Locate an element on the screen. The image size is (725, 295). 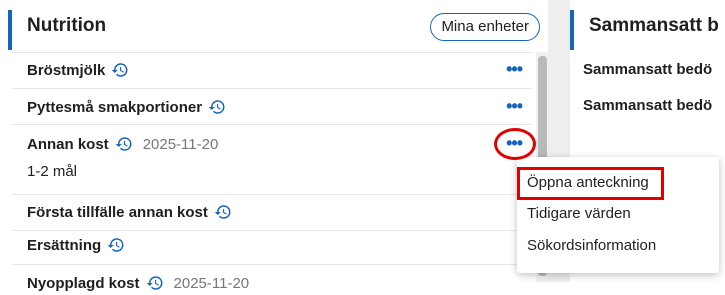
mina-enheter-button: Mina enheter is located at coordinates (485, 27).